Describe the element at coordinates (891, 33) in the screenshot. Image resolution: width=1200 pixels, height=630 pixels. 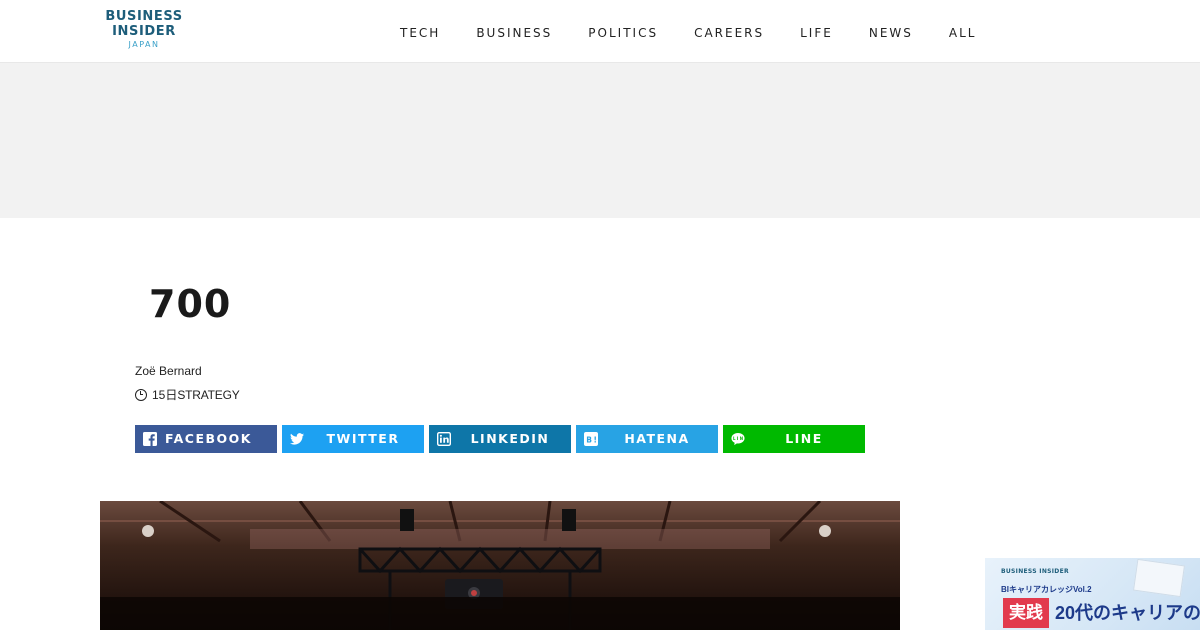
I see `nav-item-news: NEWS` at that location.